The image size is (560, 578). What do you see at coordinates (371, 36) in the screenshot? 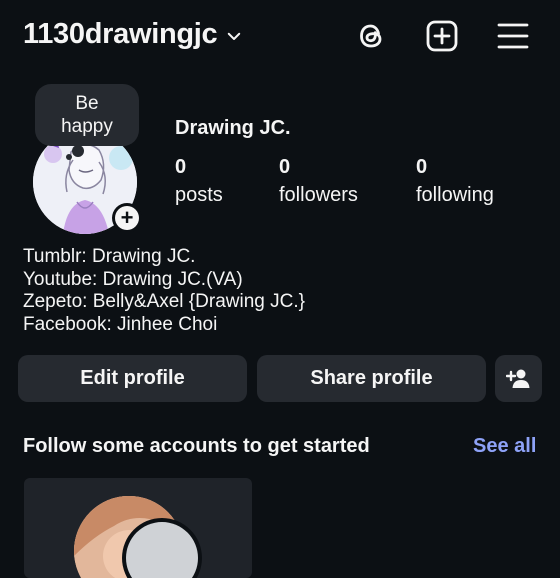
I see `threads-icon` at bounding box center [371, 36].